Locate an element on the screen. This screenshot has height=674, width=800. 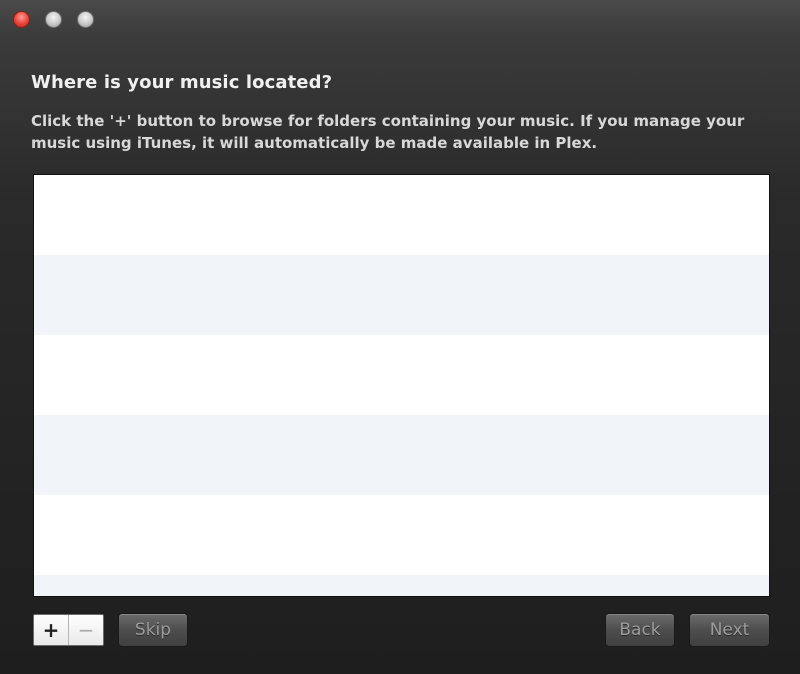
add-remove-control: + − is located at coordinates (68, 630).